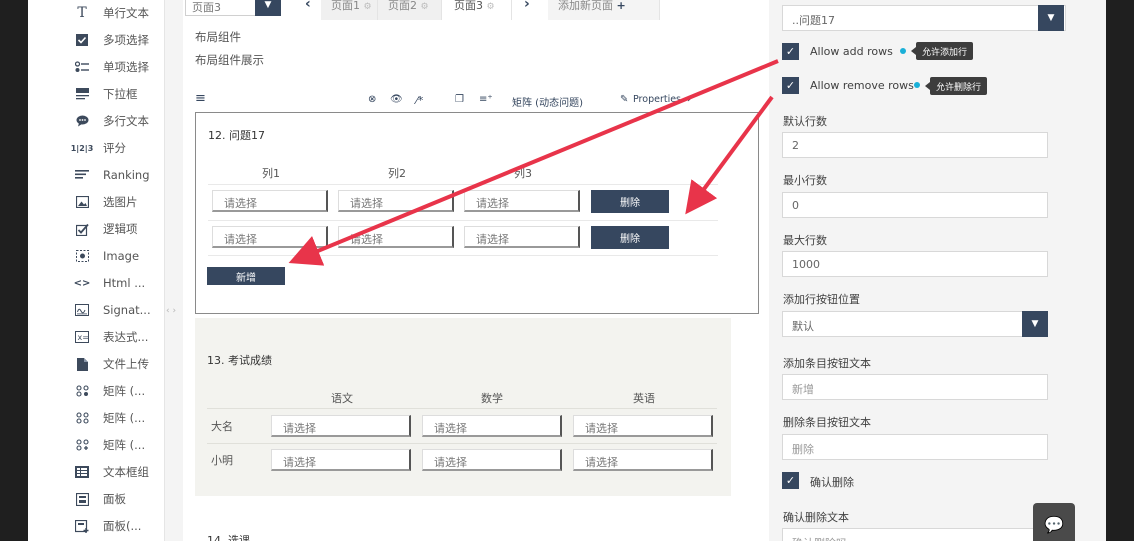 This screenshot has height=541, width=1134. I want to click on drag-handle-icon: ≡, so click(200, 98).